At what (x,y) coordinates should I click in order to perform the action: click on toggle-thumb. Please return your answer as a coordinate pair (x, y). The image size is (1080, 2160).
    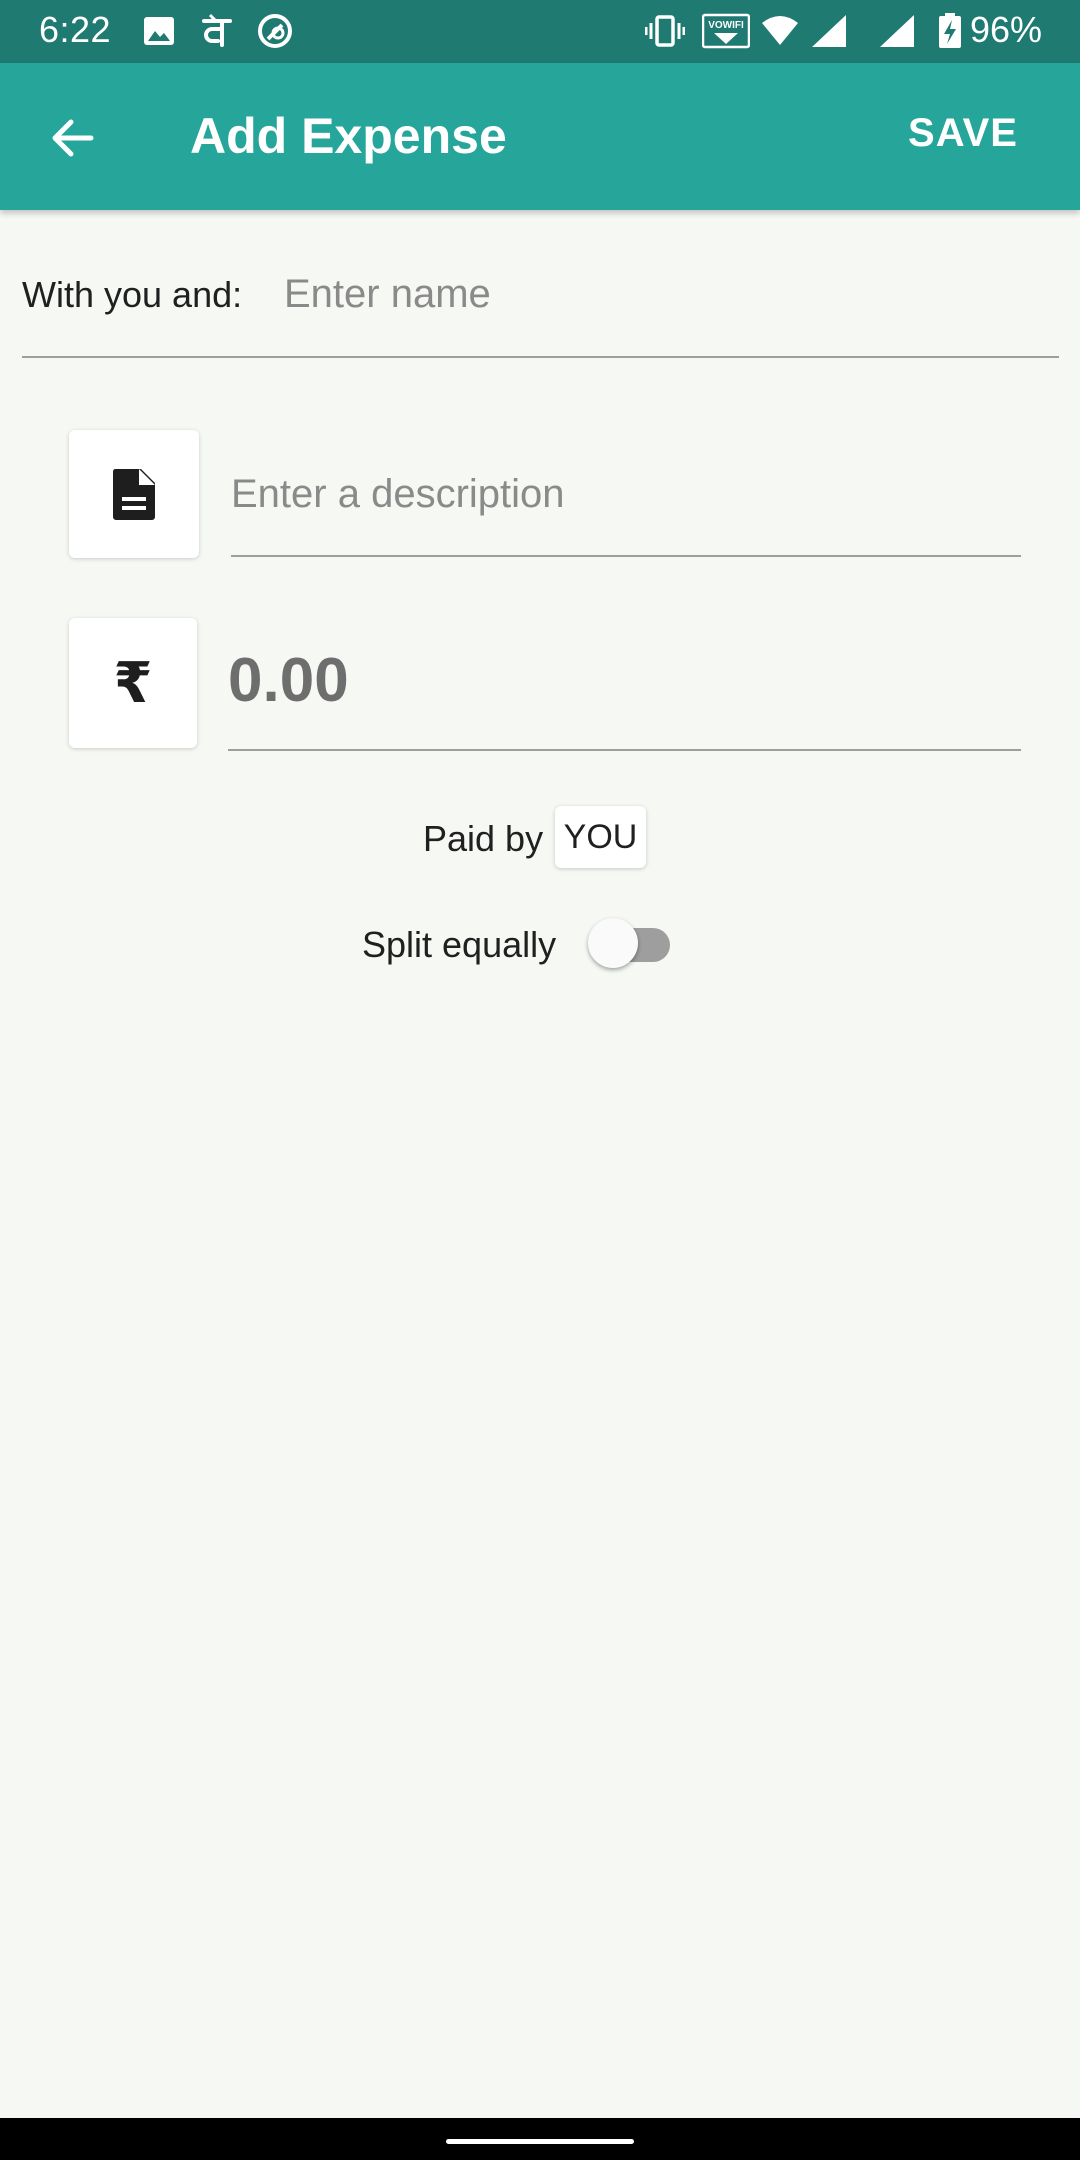
    Looking at the image, I should click on (613, 943).